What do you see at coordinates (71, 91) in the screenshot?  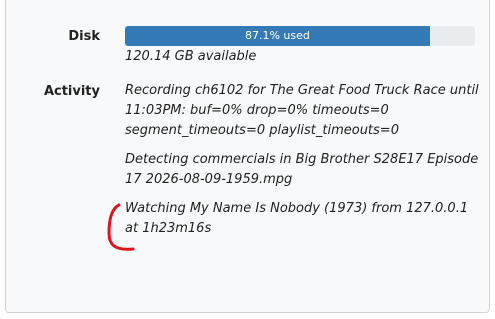 I see `activity-label: Activity` at bounding box center [71, 91].